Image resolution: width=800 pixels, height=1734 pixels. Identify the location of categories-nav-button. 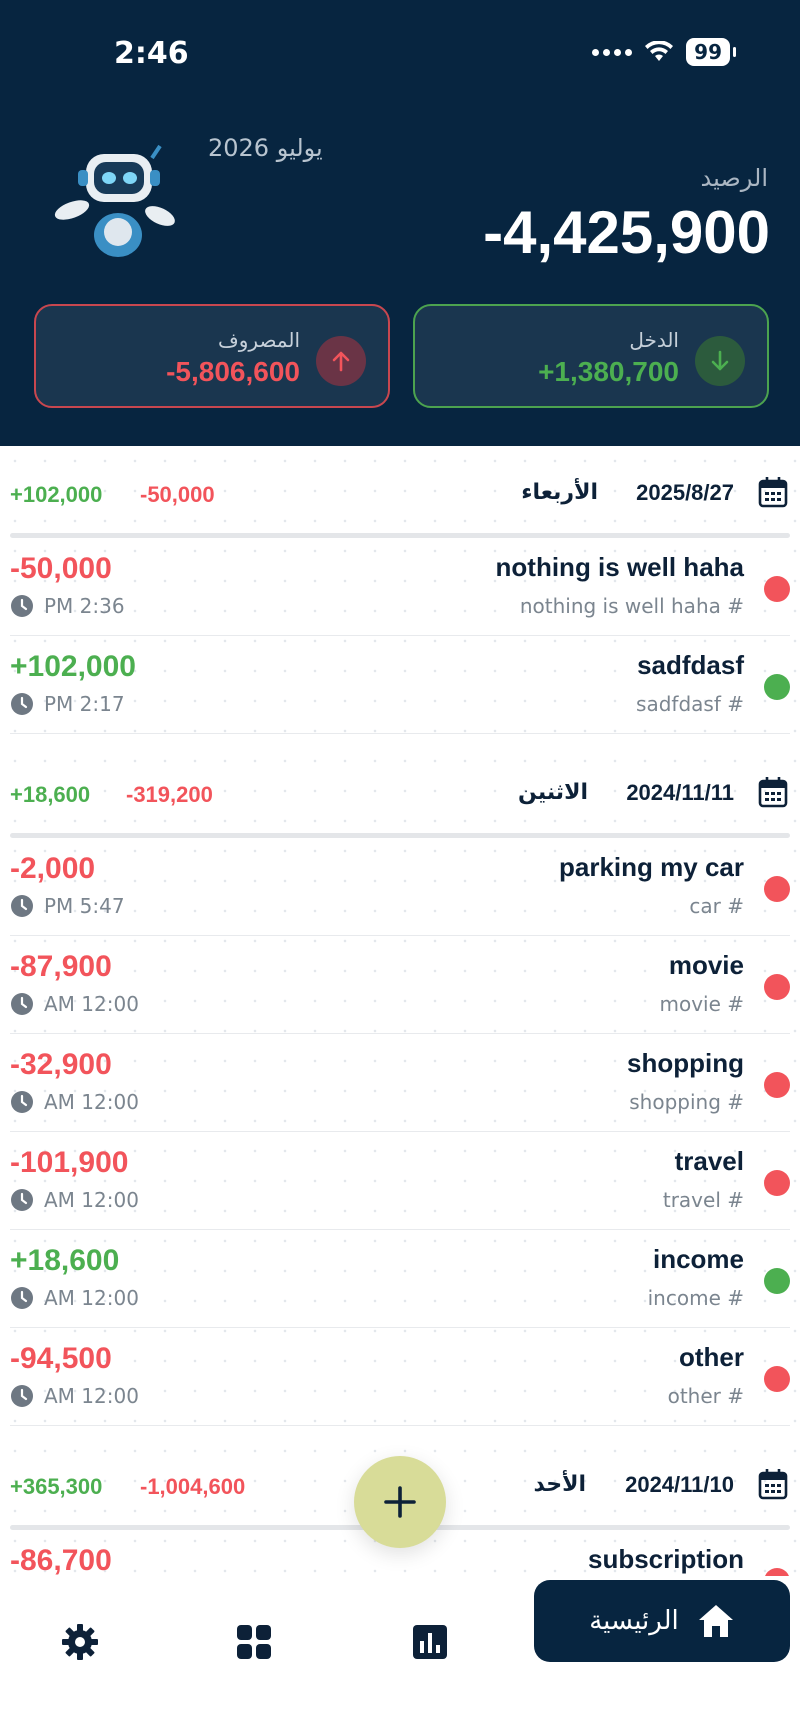
(254, 1642).